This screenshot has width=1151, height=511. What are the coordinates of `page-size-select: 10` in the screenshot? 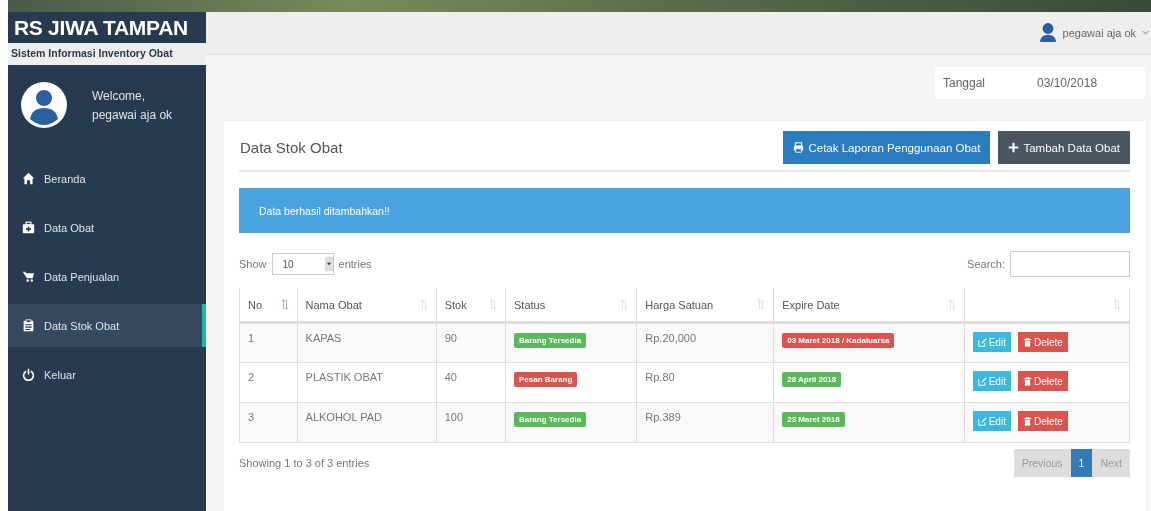 It's located at (302, 264).